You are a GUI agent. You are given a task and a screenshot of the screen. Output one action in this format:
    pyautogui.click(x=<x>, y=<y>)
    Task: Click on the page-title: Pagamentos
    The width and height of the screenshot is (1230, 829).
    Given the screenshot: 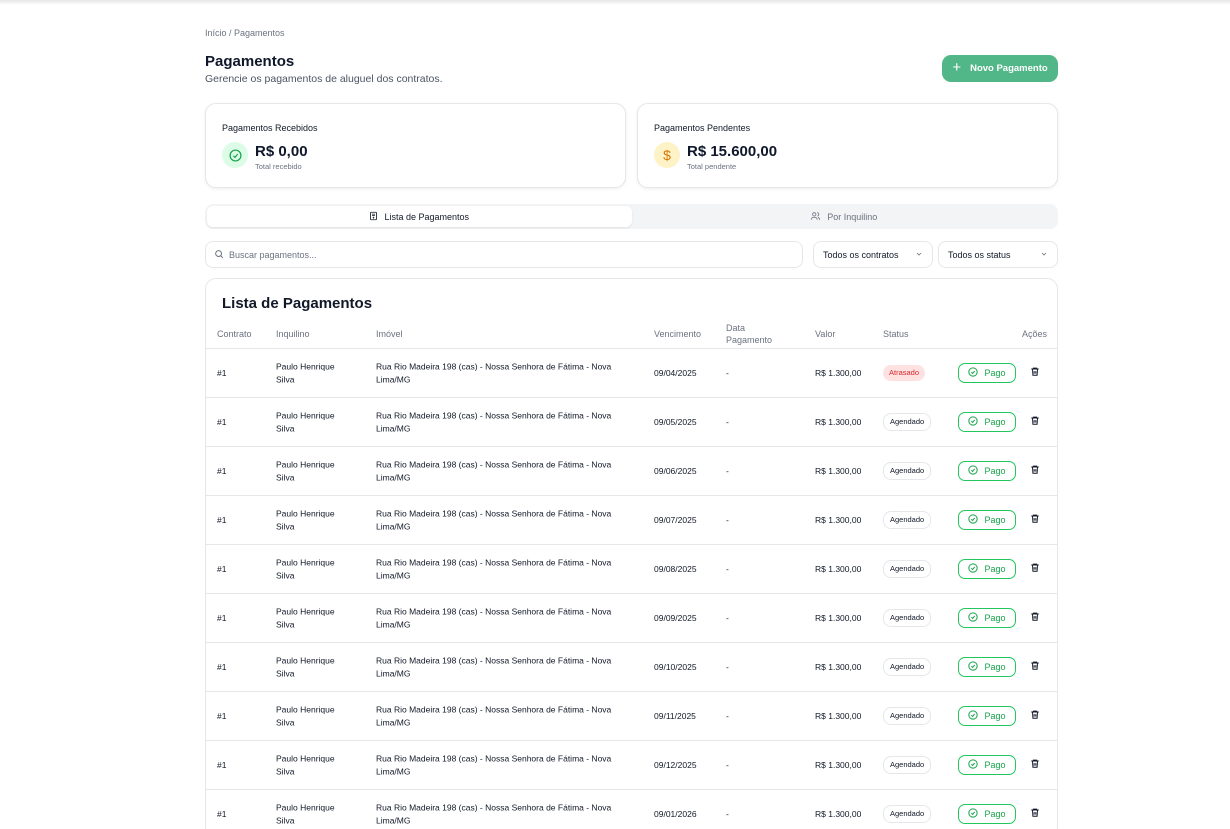 What is the action you would take?
    pyautogui.click(x=250, y=61)
    